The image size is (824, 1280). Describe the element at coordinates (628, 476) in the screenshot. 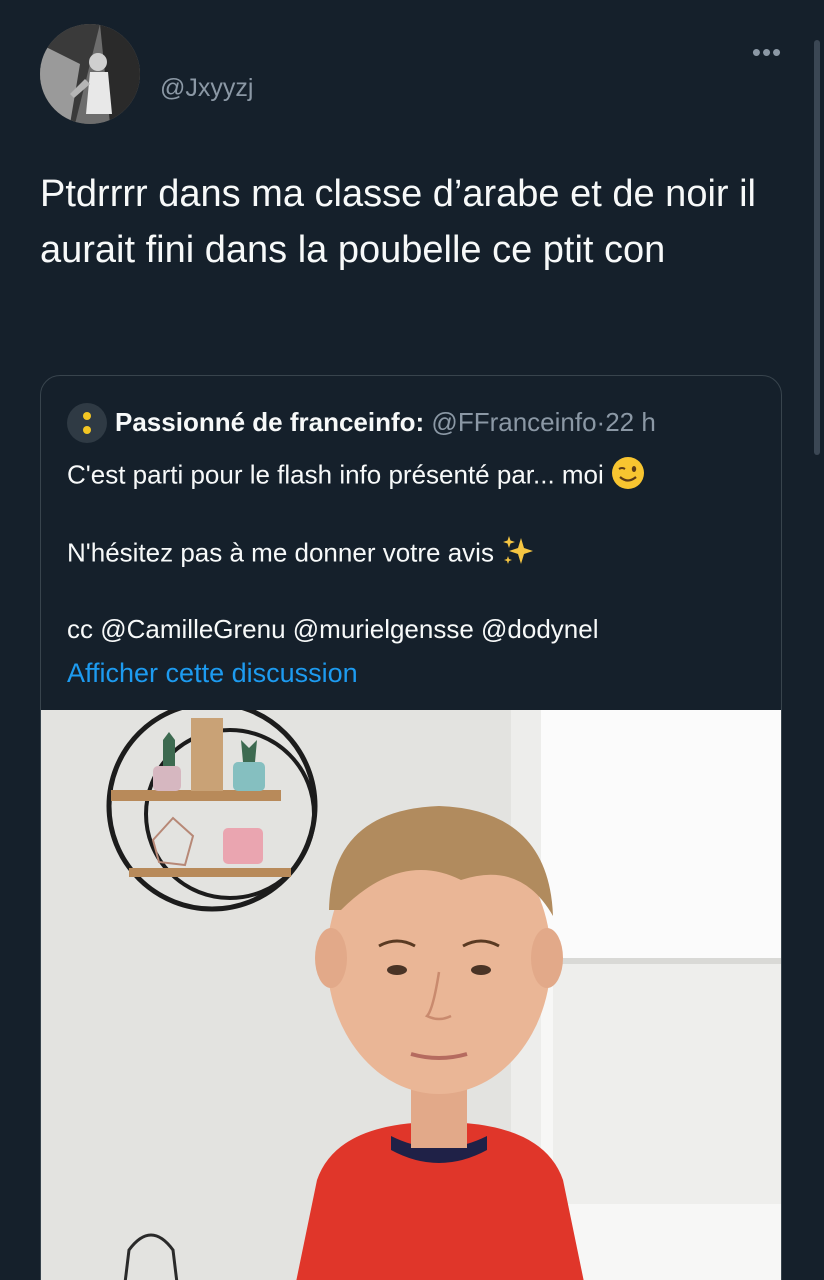

I see `winking-face-emoji` at that location.